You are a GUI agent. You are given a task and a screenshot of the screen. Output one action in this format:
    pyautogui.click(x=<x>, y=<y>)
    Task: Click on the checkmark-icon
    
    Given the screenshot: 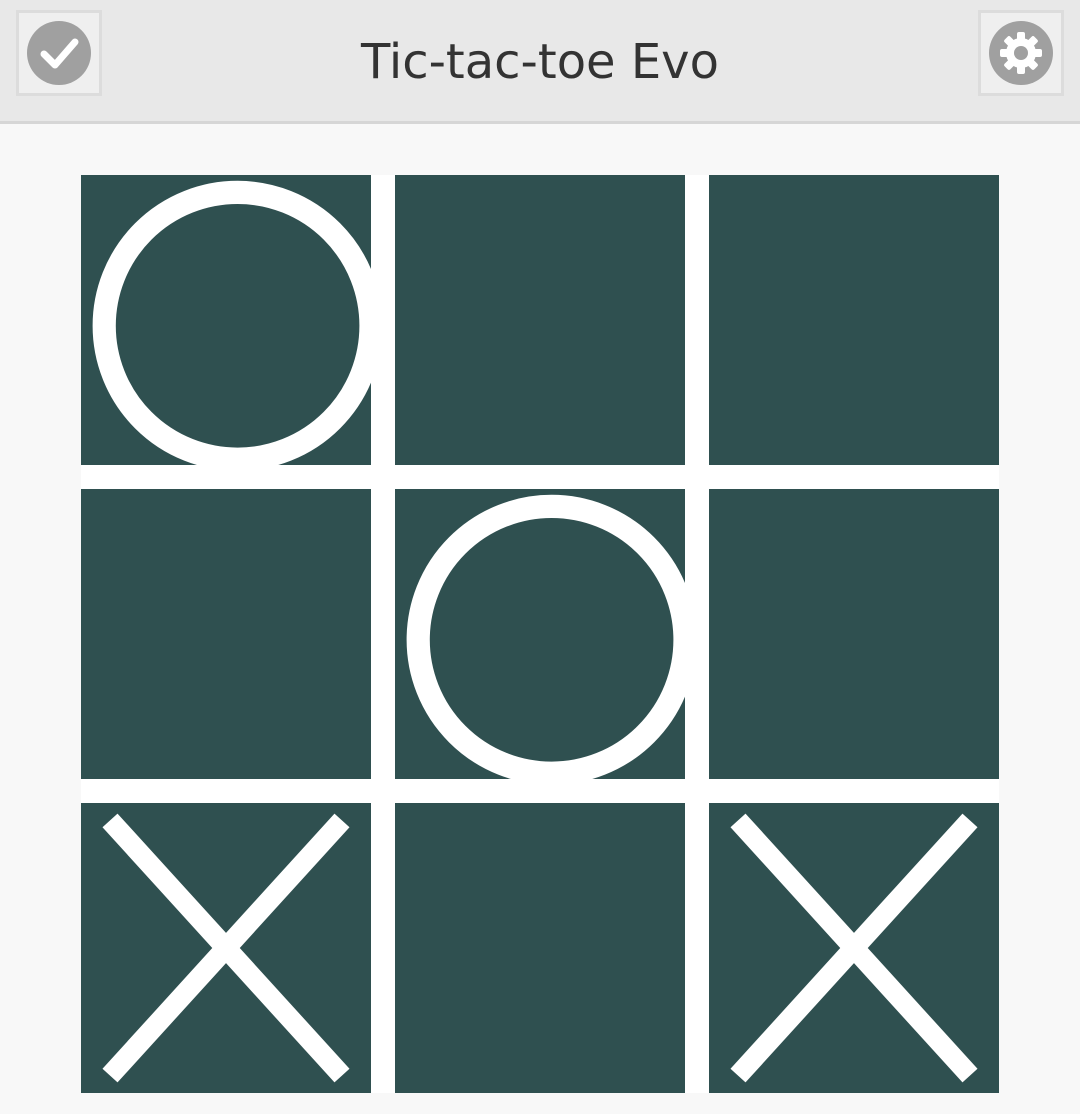 What is the action you would take?
    pyautogui.click(x=59, y=53)
    